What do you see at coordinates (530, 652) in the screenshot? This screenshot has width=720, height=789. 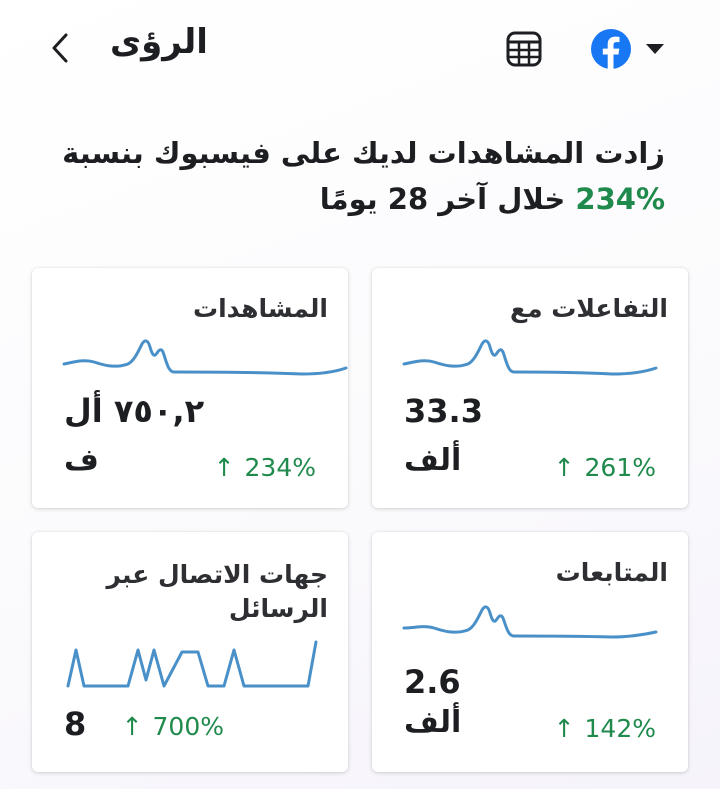 I see `card-follows: المتابعات 2.6 ألف ↑ 142%` at bounding box center [530, 652].